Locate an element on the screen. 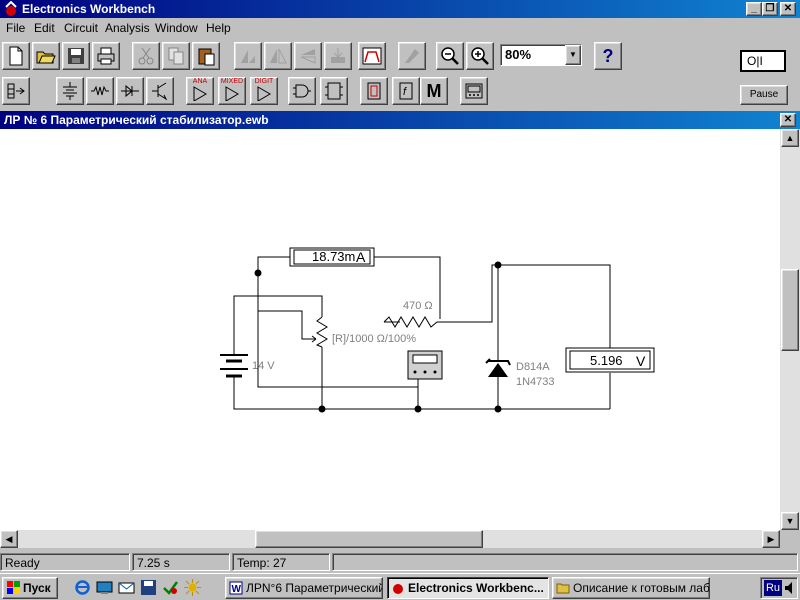  battery-symbol is located at coordinates (234, 366).